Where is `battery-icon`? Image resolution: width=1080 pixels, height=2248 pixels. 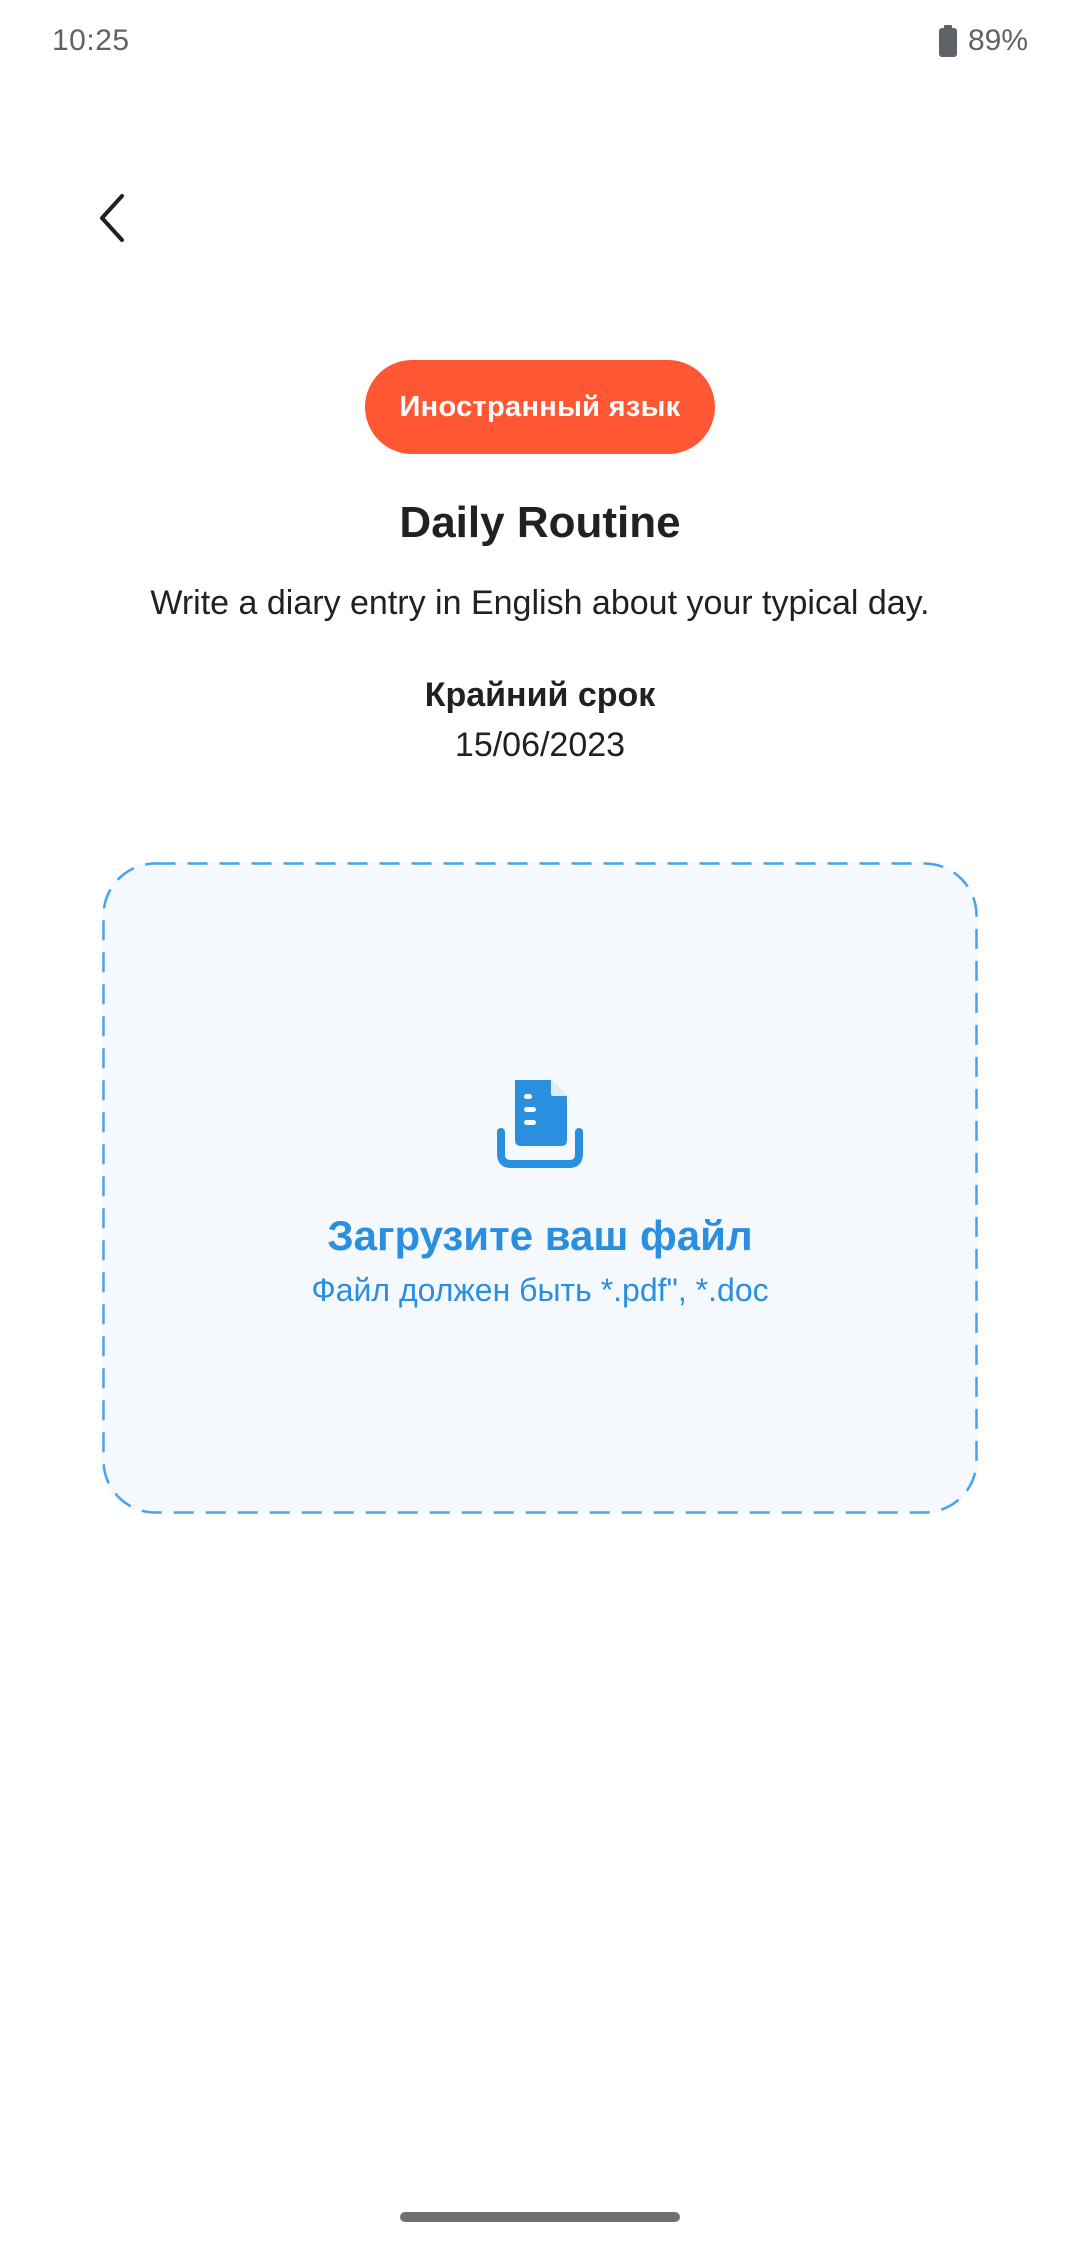 battery-icon is located at coordinates (948, 41).